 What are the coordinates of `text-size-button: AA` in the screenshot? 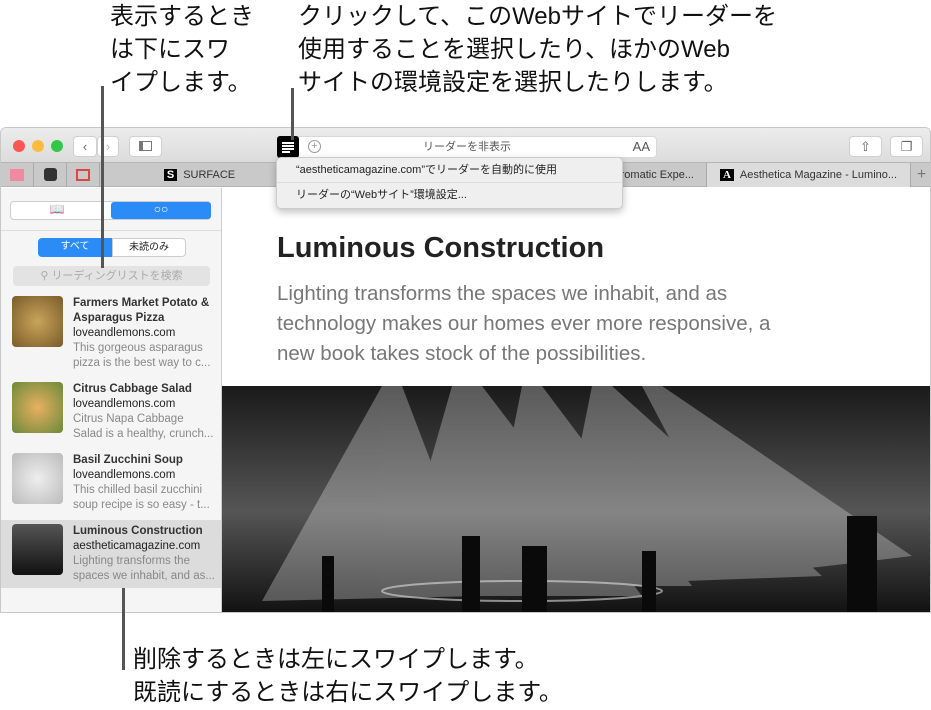 It's located at (641, 147).